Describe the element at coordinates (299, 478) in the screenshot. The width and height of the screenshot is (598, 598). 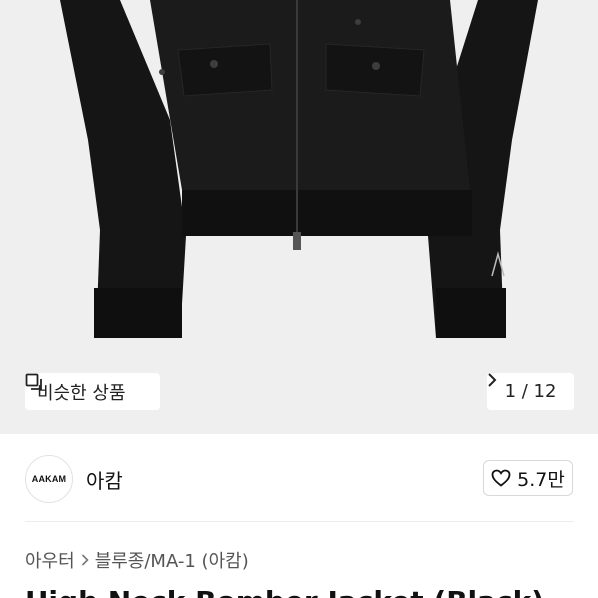
I see `seller-row: AAKAM 아캄 5.7만` at that location.